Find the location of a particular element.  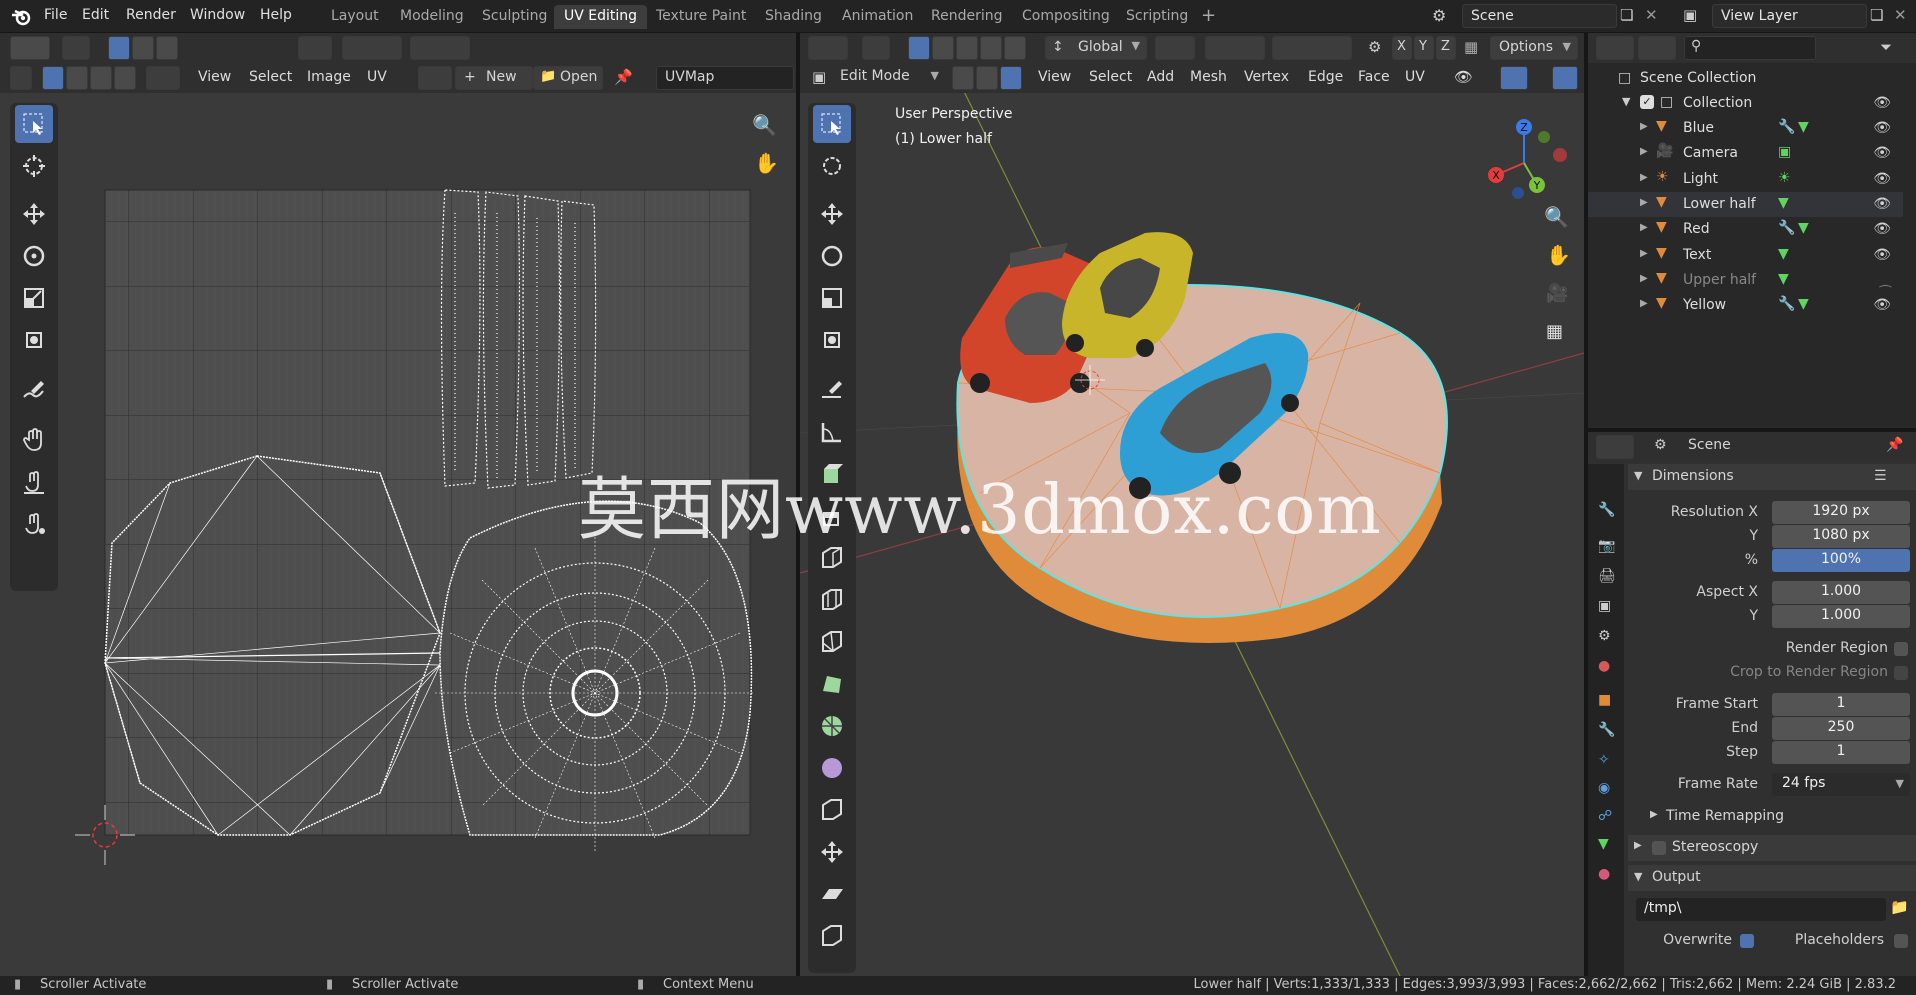

render-region-checkbox is located at coordinates (1901, 649).